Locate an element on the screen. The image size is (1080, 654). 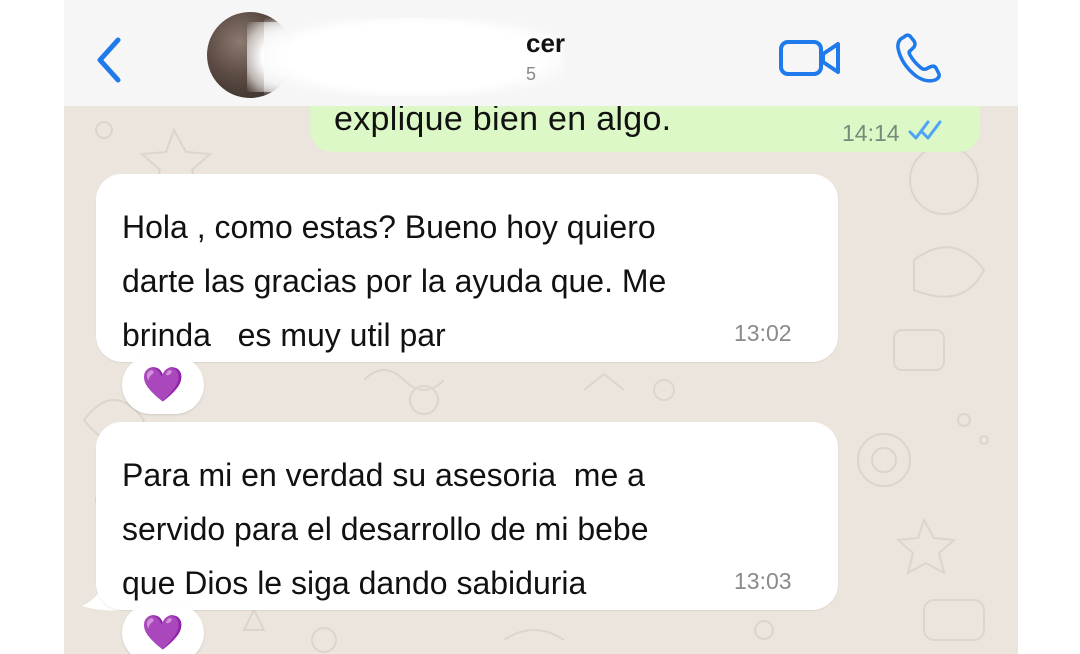
contact-status: 5 is located at coordinates (531, 74).